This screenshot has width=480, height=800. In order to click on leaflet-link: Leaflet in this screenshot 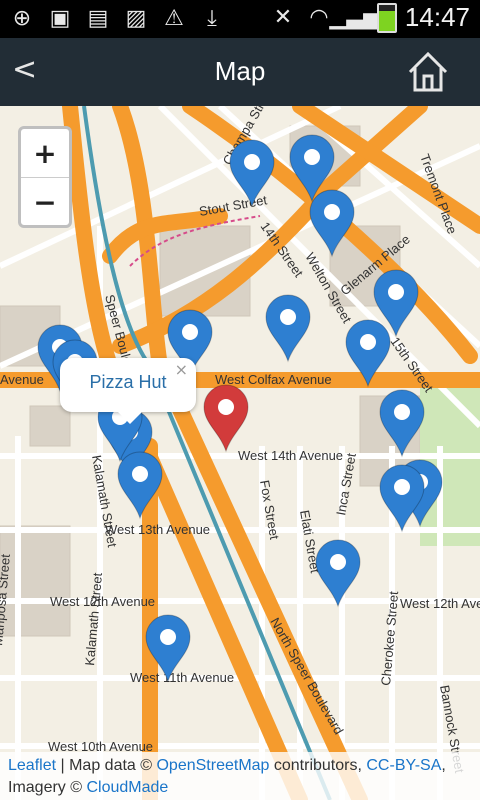, I will do `click(32, 765)`.